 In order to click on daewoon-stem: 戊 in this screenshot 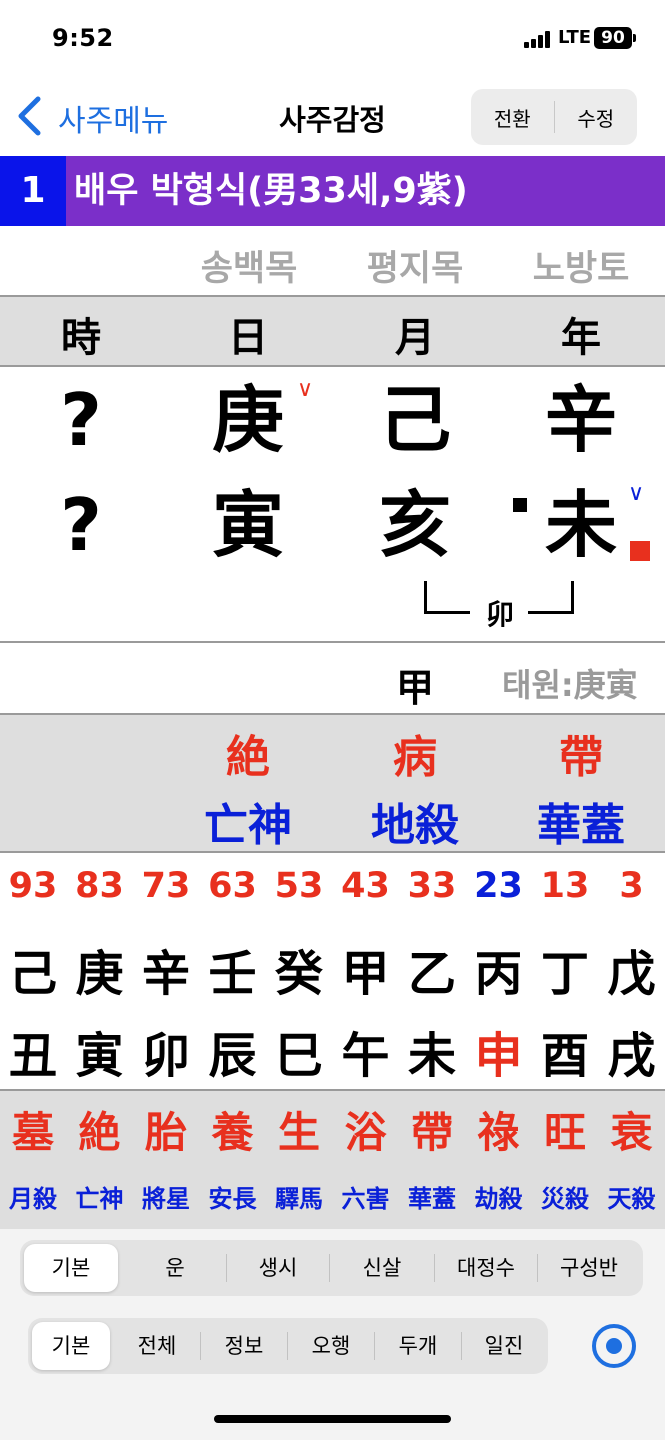, I will do `click(632, 969)`.